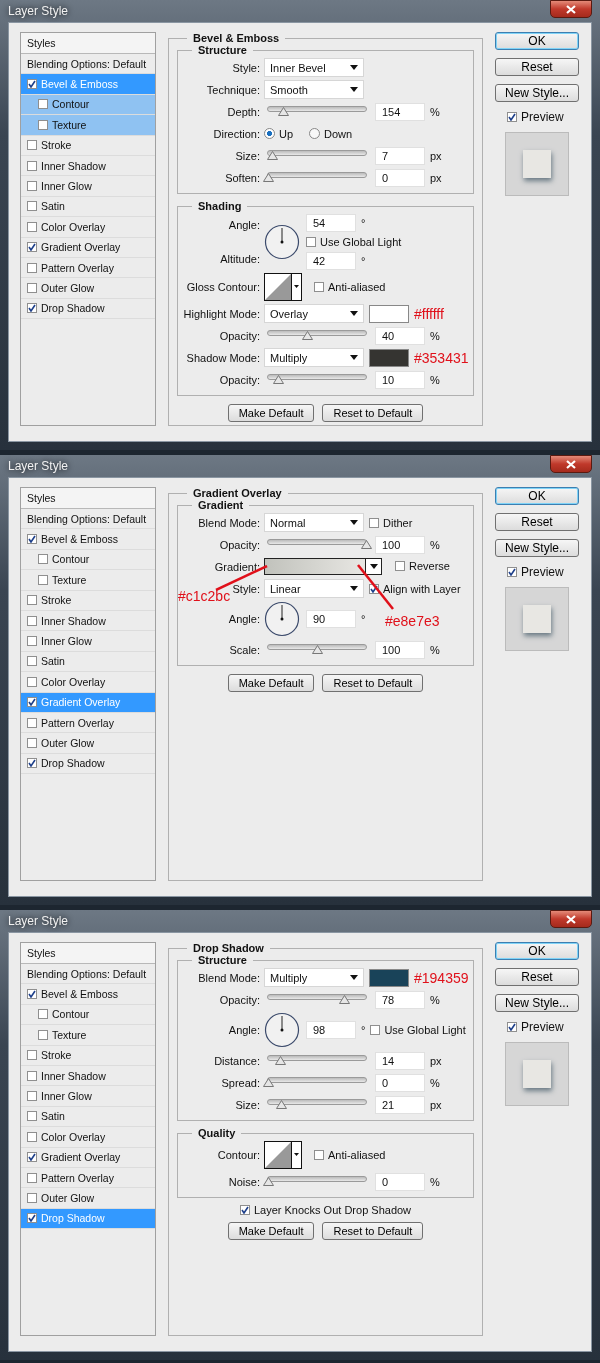 The image size is (600, 1363). Describe the element at coordinates (222, 287) in the screenshot. I see `field-label: Gloss Contour:` at that location.